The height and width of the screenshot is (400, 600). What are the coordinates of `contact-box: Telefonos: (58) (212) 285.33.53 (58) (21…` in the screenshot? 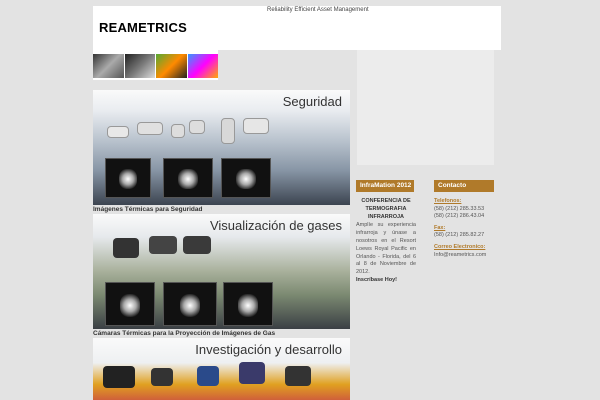 It's located at (474, 228).